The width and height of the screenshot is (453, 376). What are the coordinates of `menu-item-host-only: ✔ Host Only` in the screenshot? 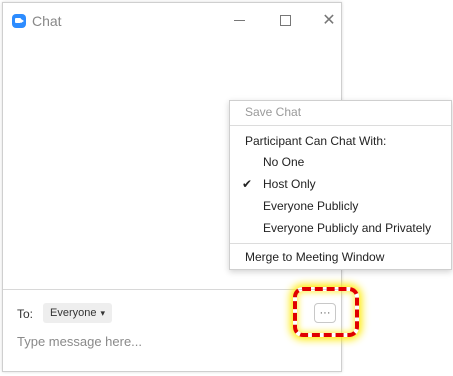 It's located at (340, 184).